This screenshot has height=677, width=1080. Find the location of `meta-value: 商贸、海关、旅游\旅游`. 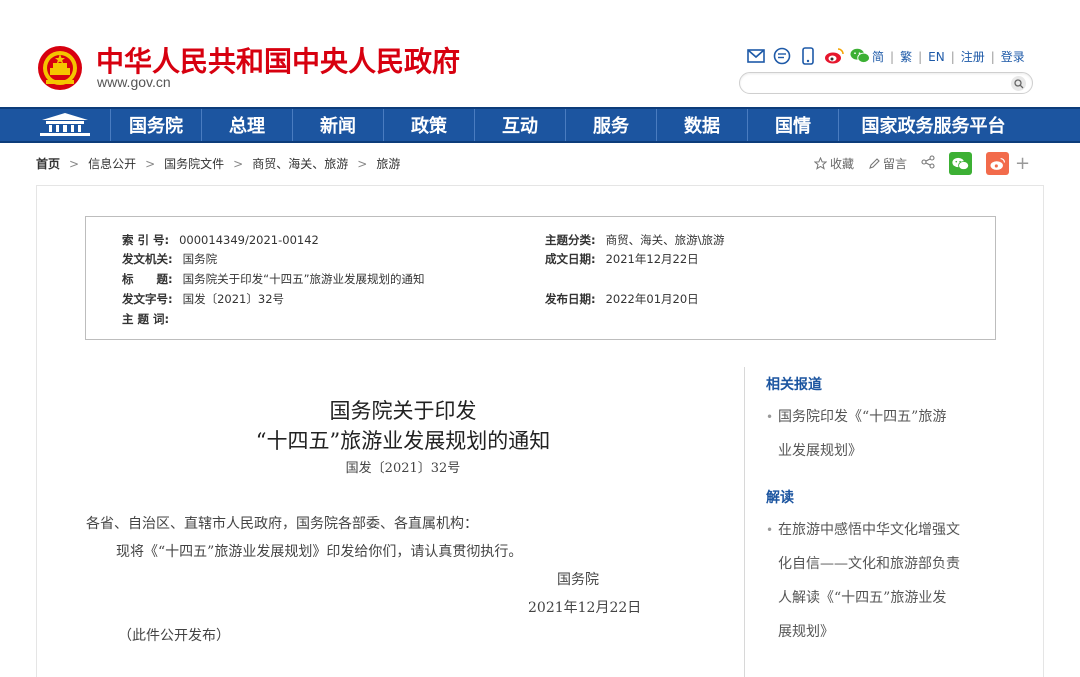

meta-value: 商贸、海关、旅游\旅游 is located at coordinates (665, 240).